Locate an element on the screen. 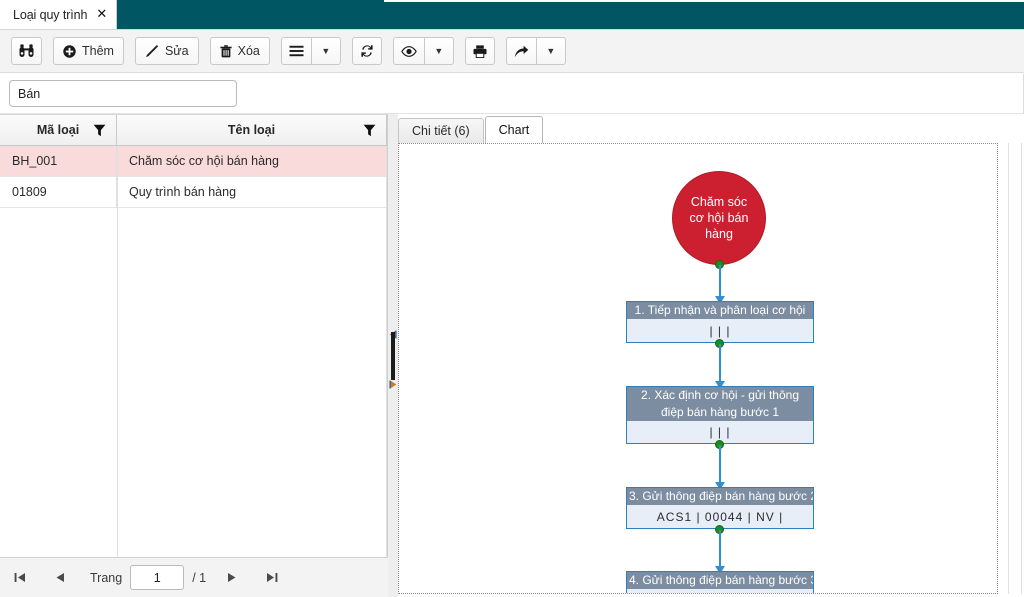 The image size is (1024, 597). search-button is located at coordinates (26, 51).